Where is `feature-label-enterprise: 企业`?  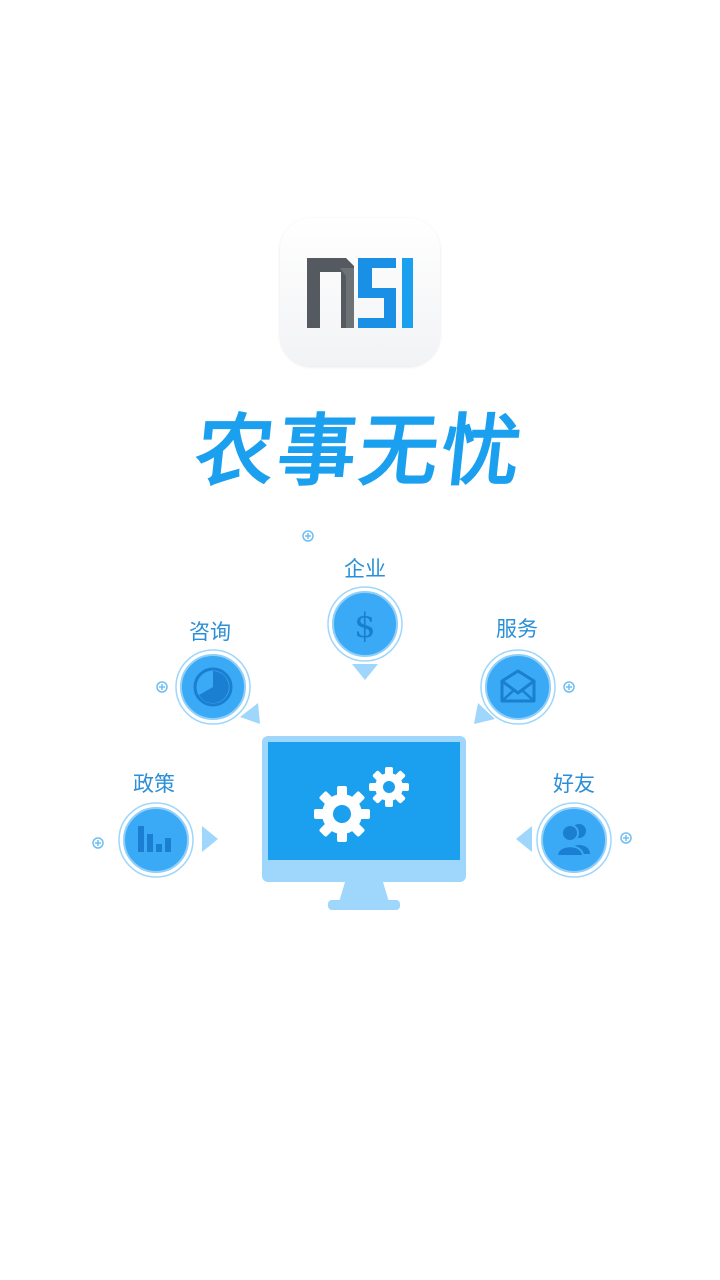 feature-label-enterprise: 企业 is located at coordinates (365, 569).